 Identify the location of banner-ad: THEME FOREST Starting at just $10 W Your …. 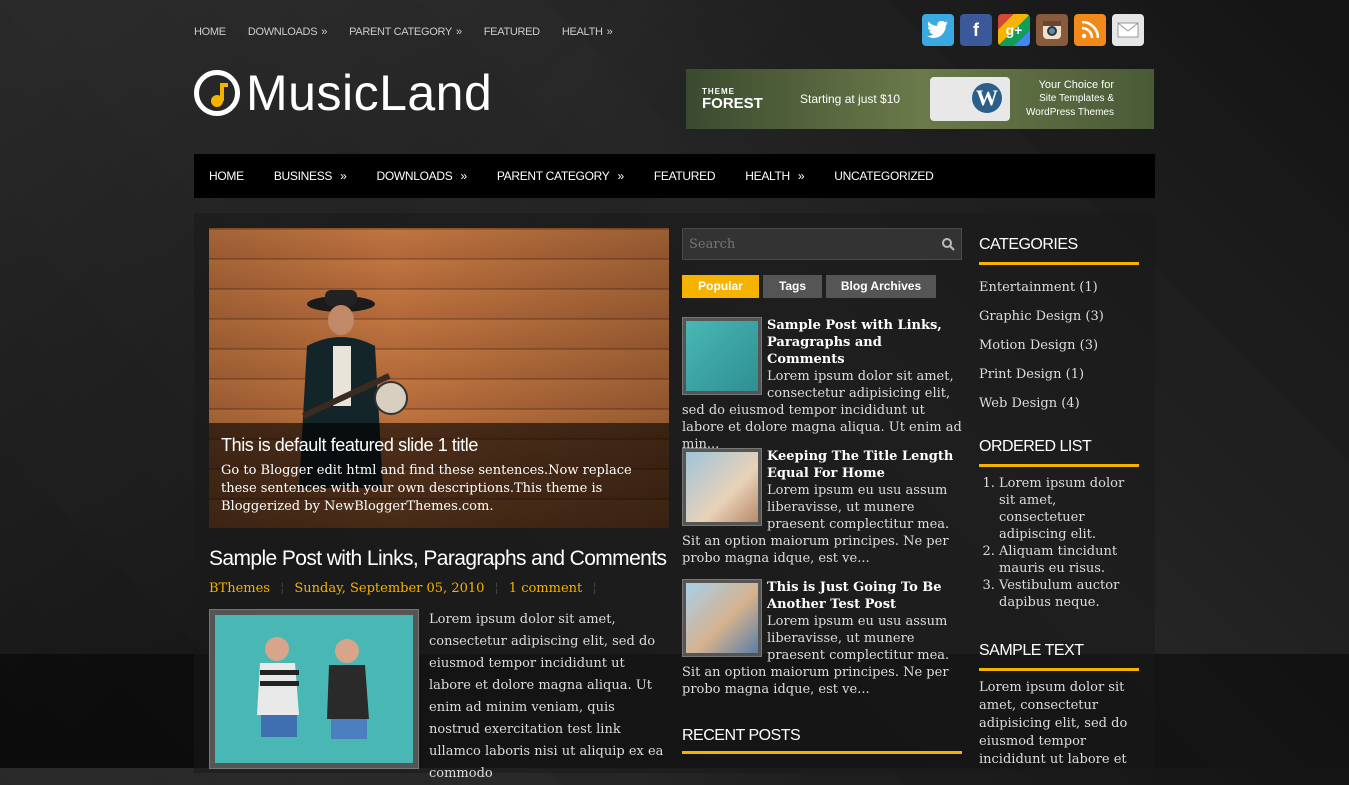
(920, 99).